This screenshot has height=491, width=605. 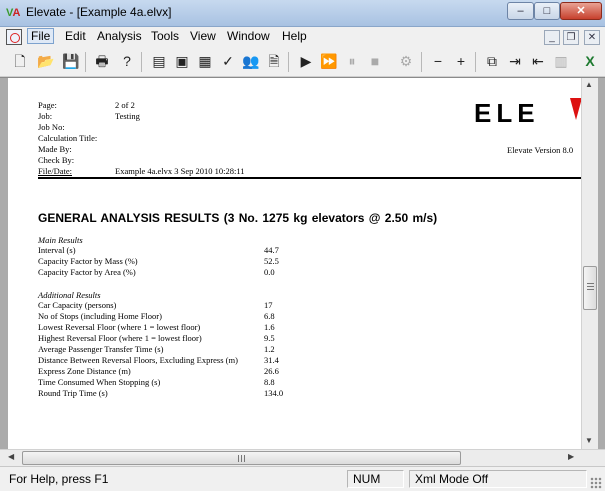 I want to click on brand-accent-shape, so click(x=575, y=109).